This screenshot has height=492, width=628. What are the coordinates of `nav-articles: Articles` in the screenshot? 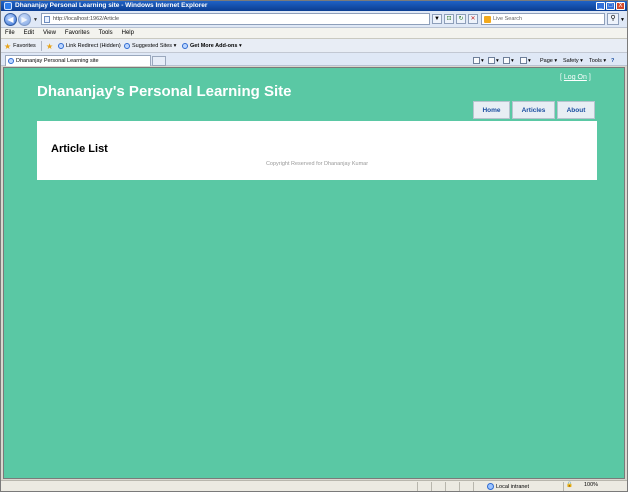 It's located at (533, 110).